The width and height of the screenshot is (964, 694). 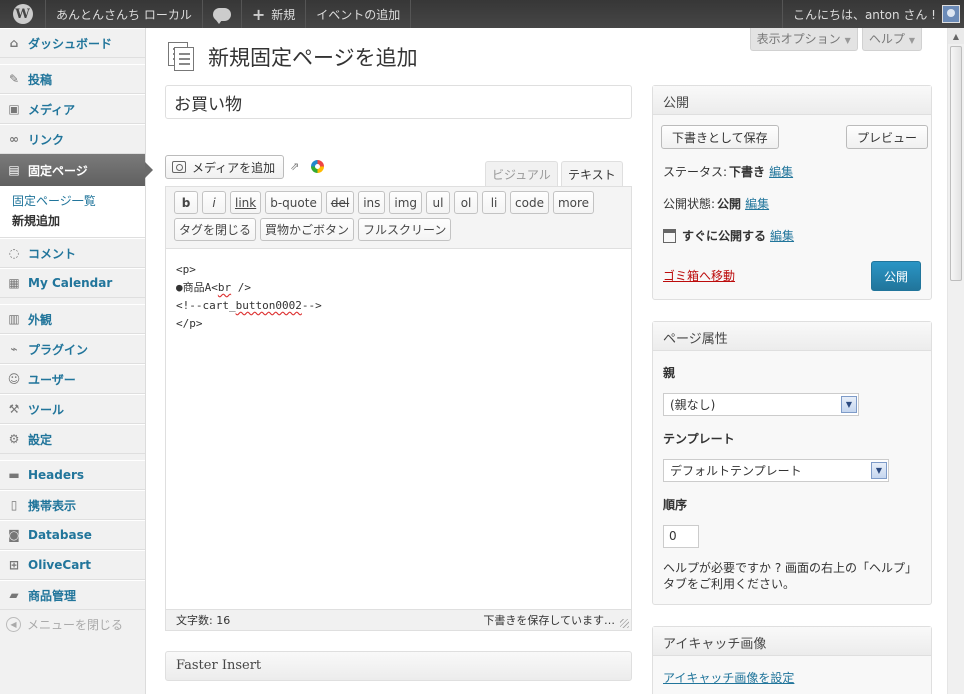 What do you see at coordinates (76, 170) in the screenshot?
I see `sidebar-item-pages: ▤ 固定ページ` at bounding box center [76, 170].